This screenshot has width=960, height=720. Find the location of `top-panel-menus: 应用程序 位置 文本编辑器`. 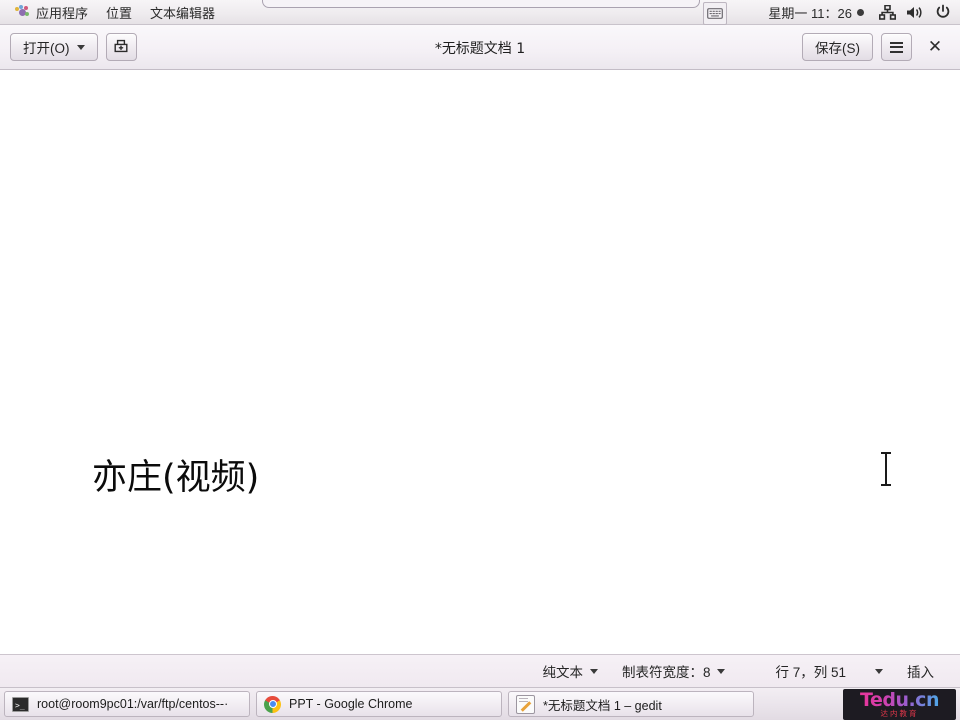

top-panel-menus: 应用程序 位置 文本编辑器 is located at coordinates (112, 12).